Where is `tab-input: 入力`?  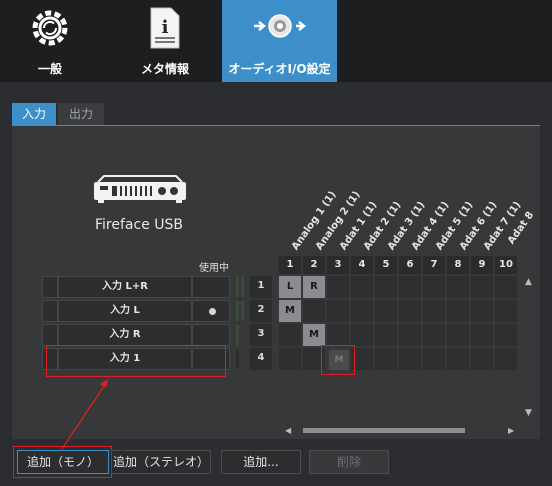
tab-input: 入力 is located at coordinates (34, 114).